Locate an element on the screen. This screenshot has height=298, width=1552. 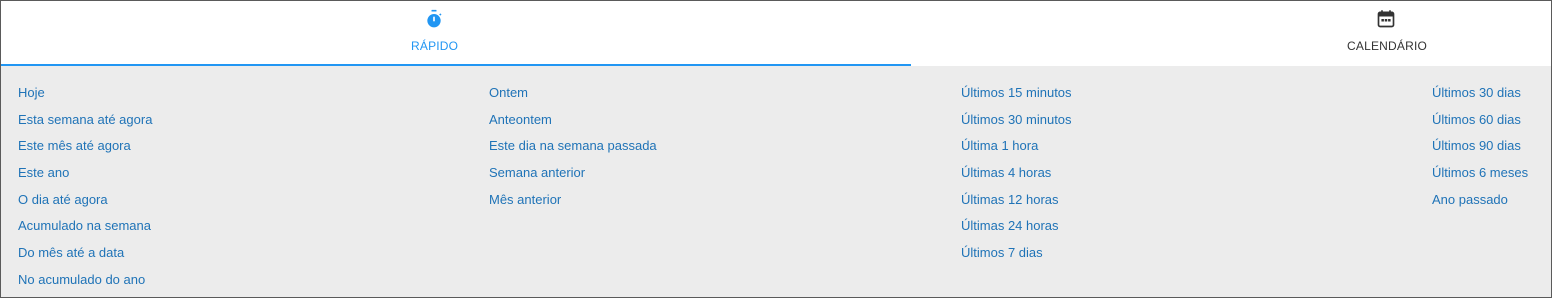
tab-quick: RÁPIDO is located at coordinates (456, 33).